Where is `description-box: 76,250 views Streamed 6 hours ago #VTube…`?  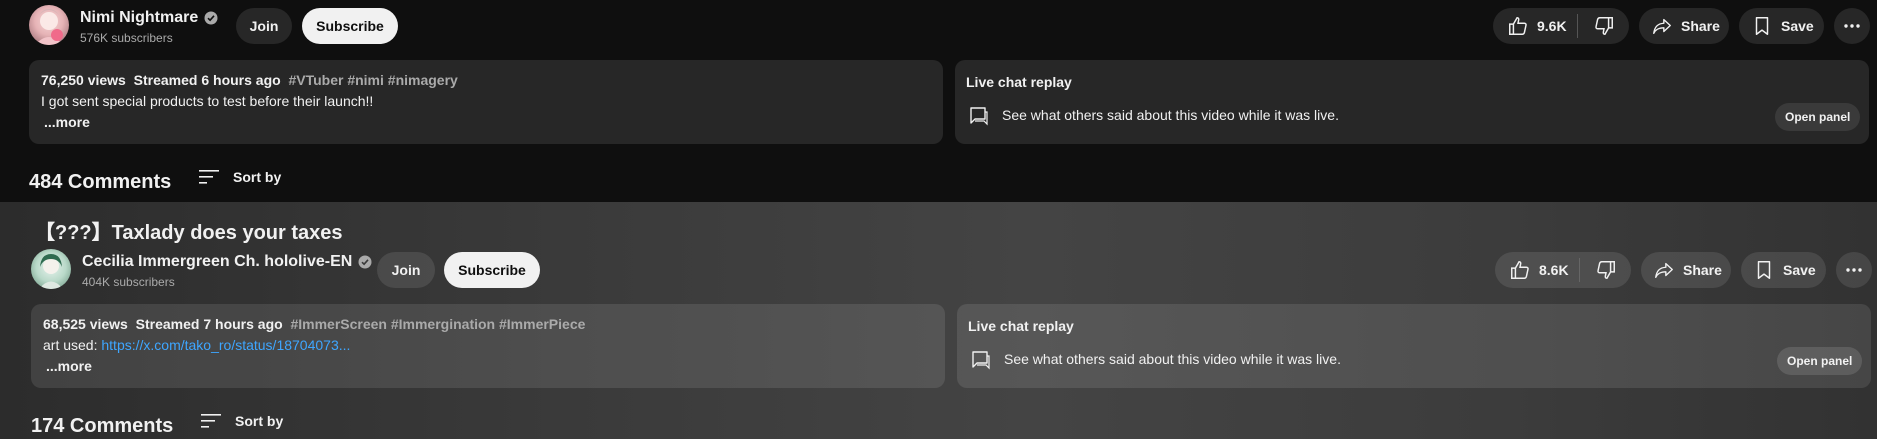
description-box: 76,250 views Streamed 6 hours ago #VTube… is located at coordinates (486, 102).